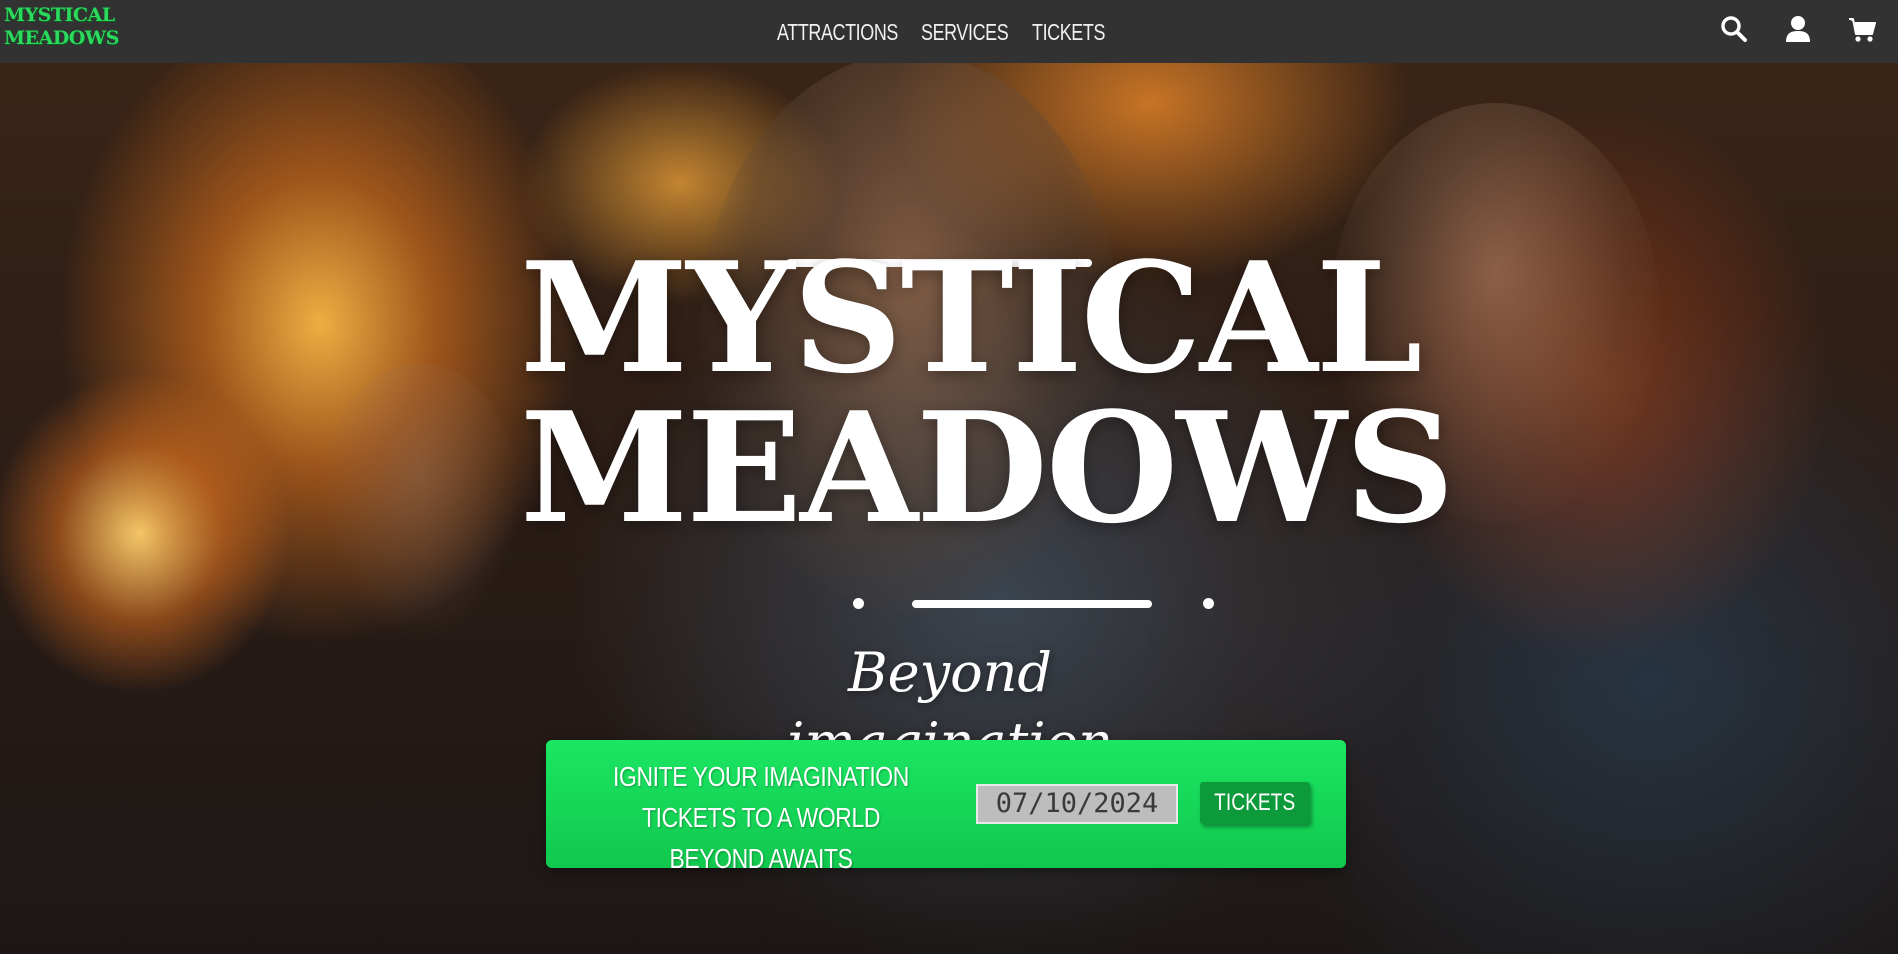 This screenshot has height=954, width=1898. I want to click on tickets-button-label: TICKETS, so click(1255, 802).